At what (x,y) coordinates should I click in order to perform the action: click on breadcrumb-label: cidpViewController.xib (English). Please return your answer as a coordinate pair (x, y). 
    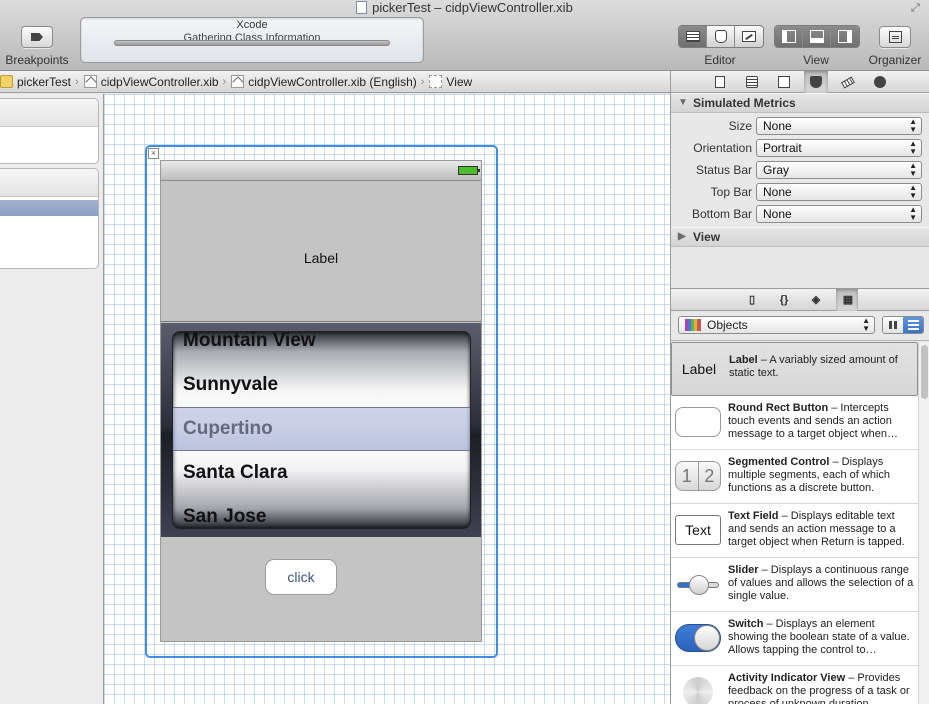
    Looking at the image, I should click on (332, 81).